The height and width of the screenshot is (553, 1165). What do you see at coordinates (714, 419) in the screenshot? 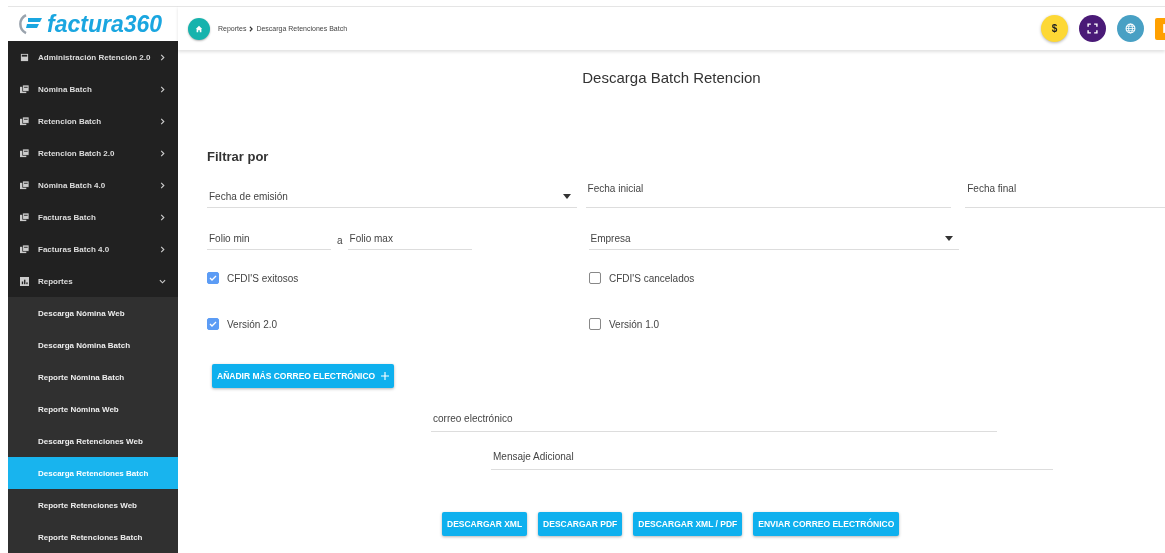
I see `email-field: correo electrónico` at bounding box center [714, 419].